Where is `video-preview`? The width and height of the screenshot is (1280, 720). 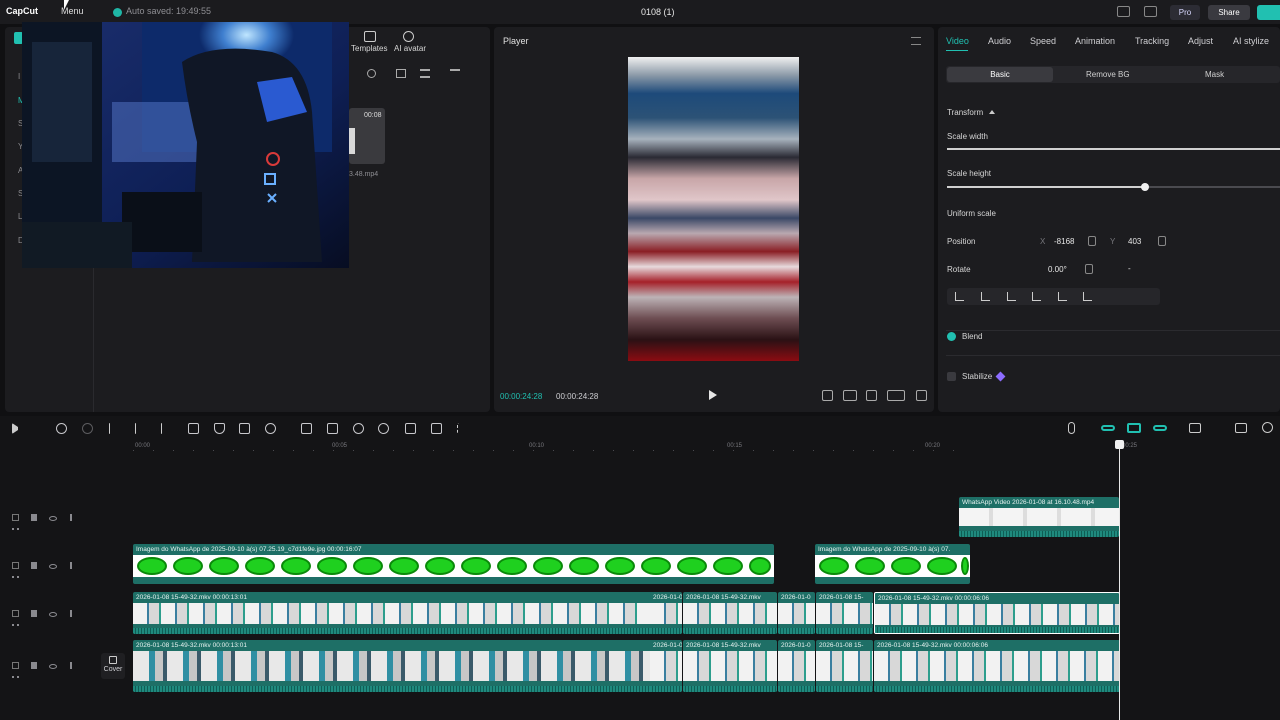 video-preview is located at coordinates (713, 209).